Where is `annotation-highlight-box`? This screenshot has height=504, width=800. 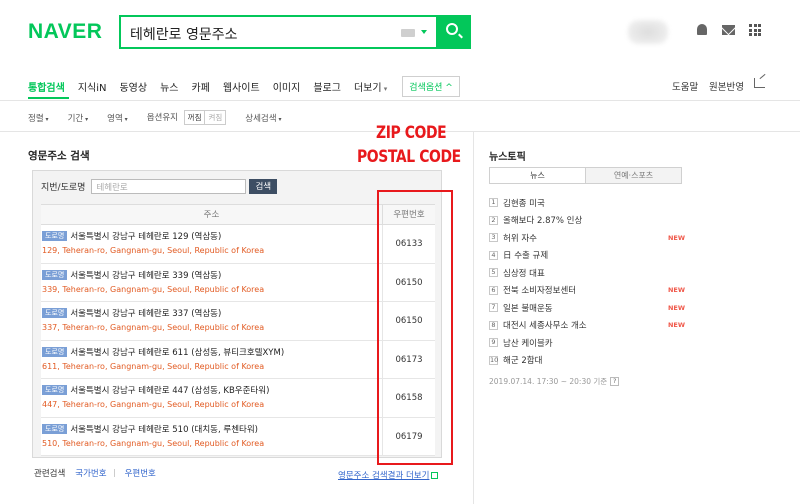
annotation-highlight-box is located at coordinates (415, 327).